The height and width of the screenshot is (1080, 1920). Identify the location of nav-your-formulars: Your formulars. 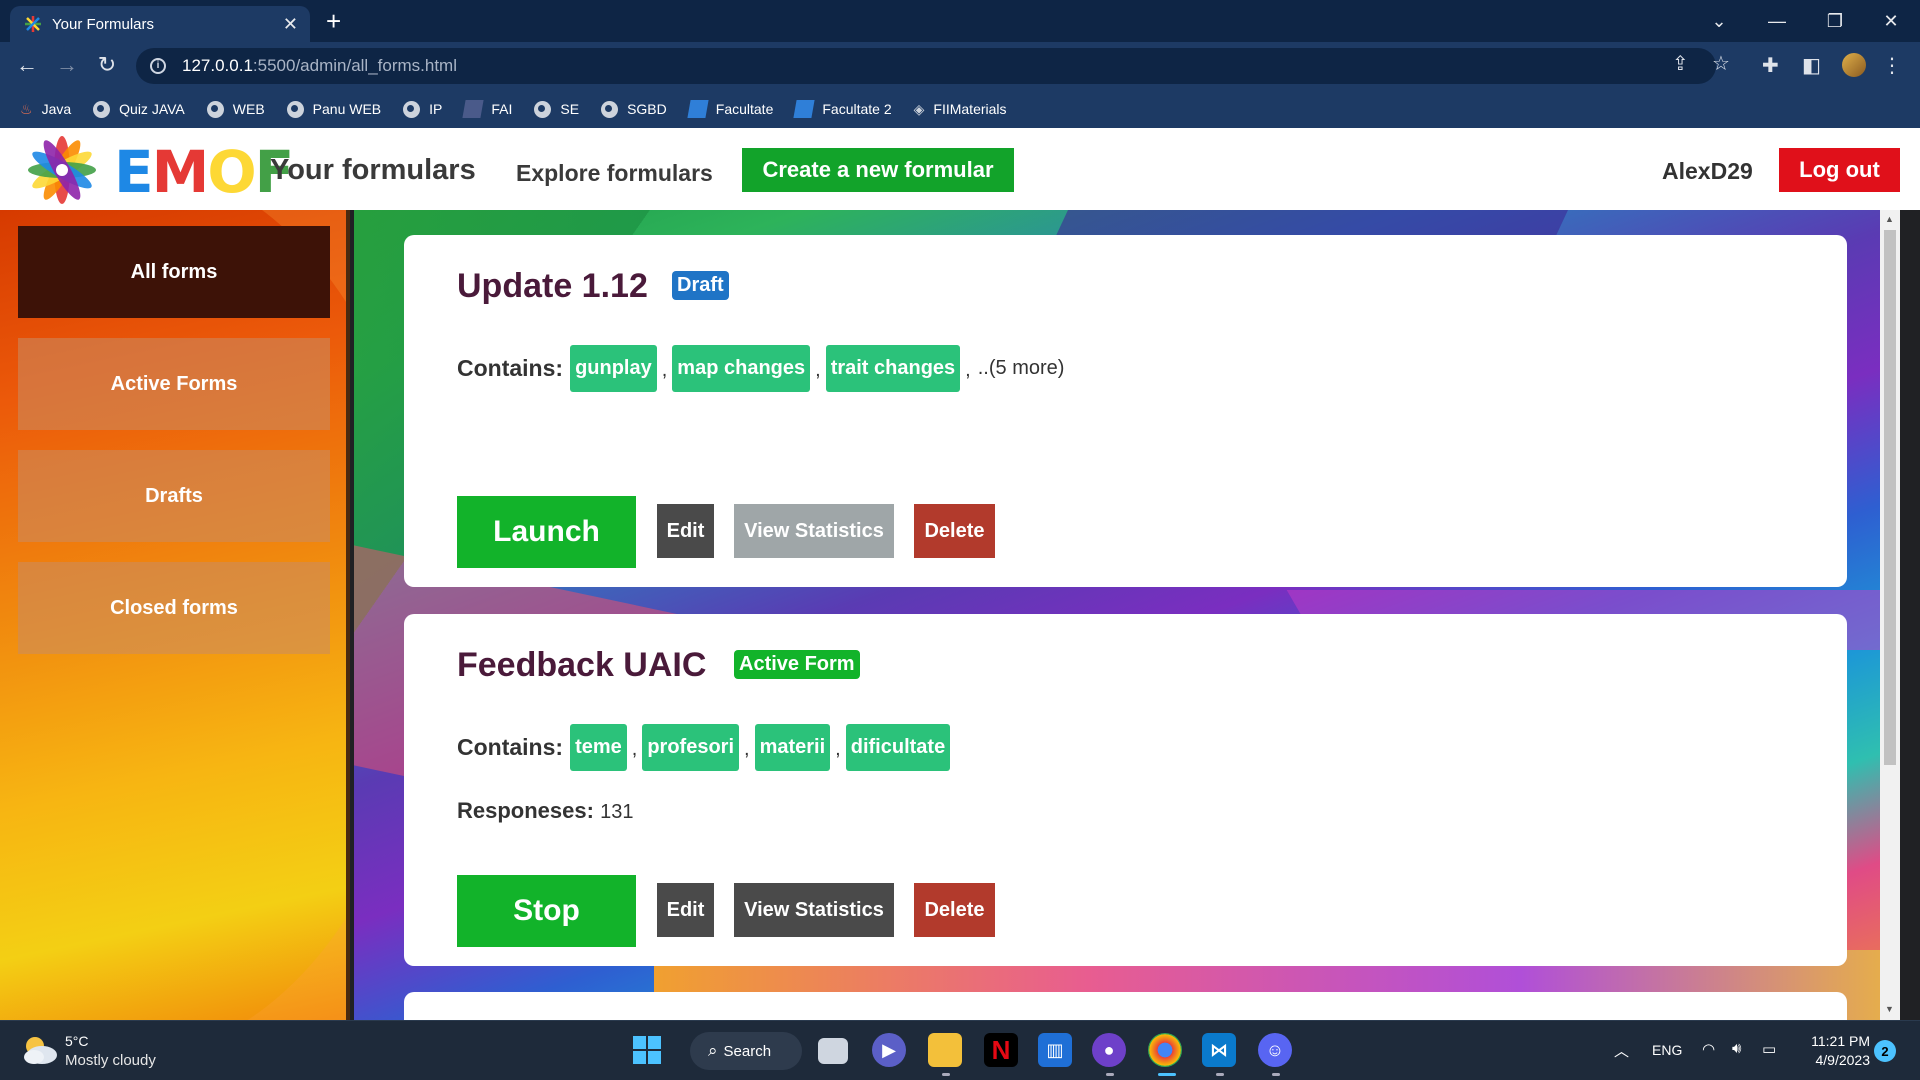
(373, 170).